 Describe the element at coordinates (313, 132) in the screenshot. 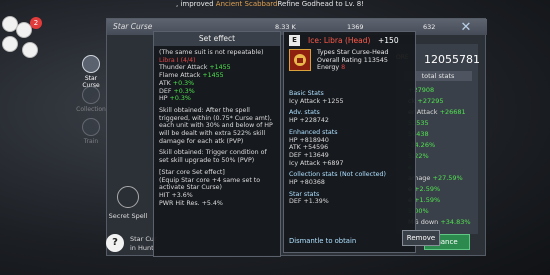

I see `enhanced-stats-title: Enhanced stats` at that location.